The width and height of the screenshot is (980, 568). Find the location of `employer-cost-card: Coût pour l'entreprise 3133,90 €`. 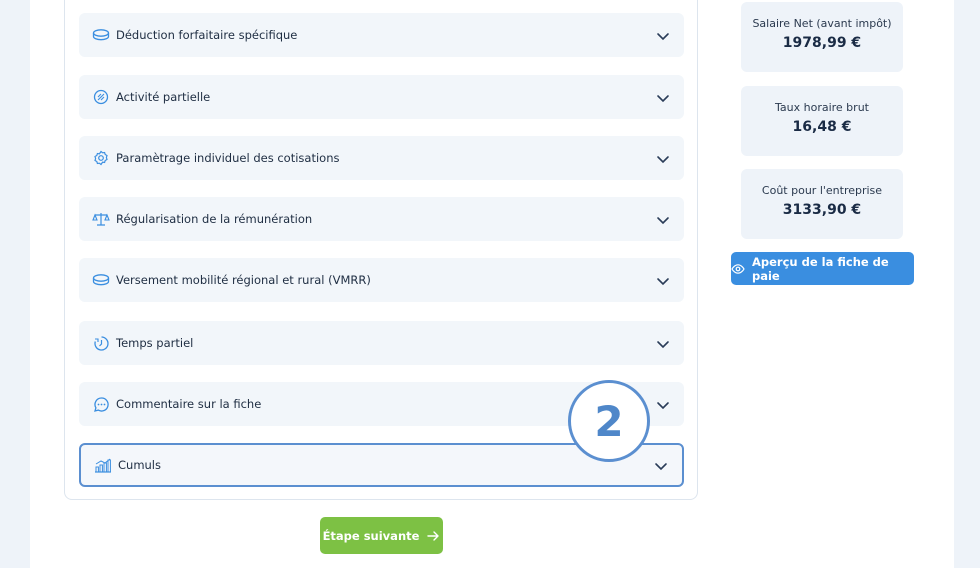

employer-cost-card: Coût pour l'entreprise 3133,90 € is located at coordinates (822, 204).